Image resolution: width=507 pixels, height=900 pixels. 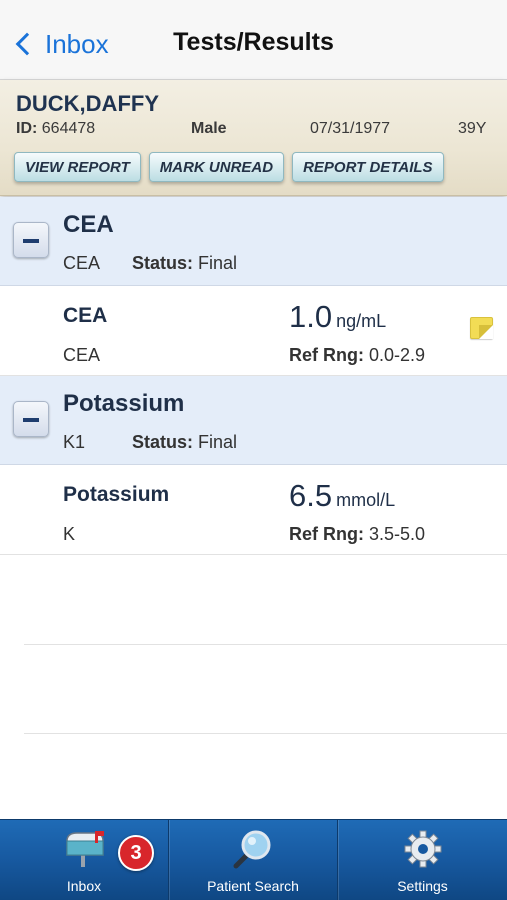 I want to click on result-code: CEA, so click(x=82, y=355).